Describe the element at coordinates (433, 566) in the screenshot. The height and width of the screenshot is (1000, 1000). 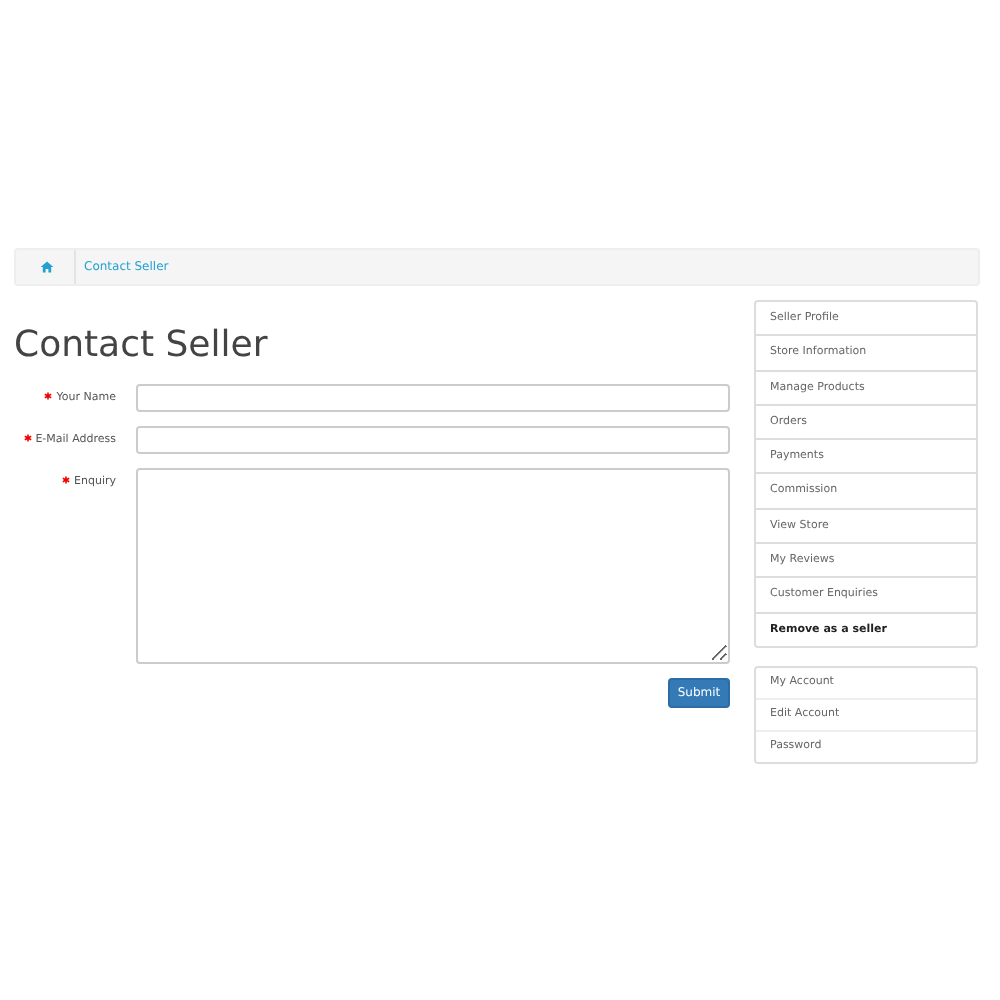
I see `enquiry-field` at that location.